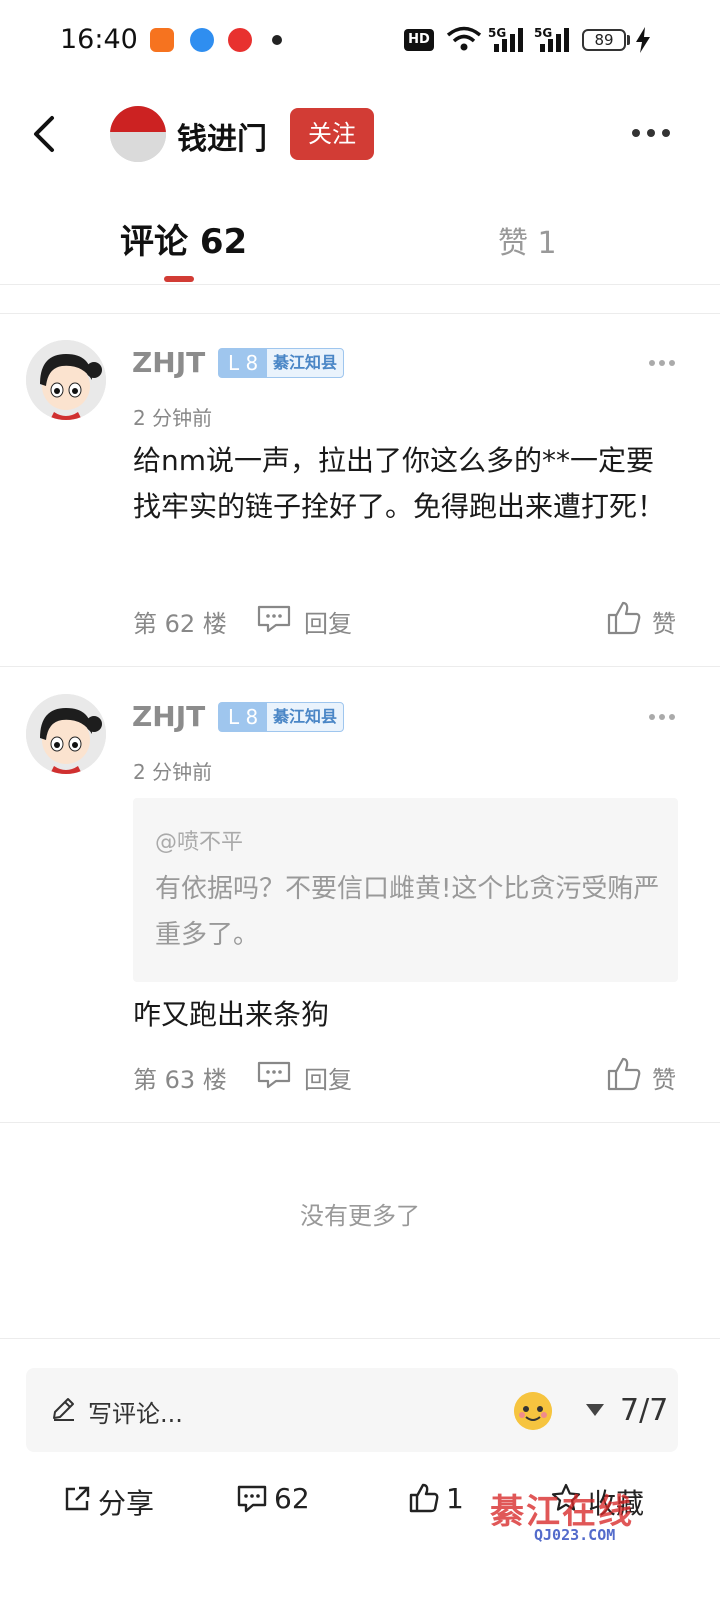  Describe the element at coordinates (604, 40) in the screenshot. I see `battery-icon: 89` at that location.